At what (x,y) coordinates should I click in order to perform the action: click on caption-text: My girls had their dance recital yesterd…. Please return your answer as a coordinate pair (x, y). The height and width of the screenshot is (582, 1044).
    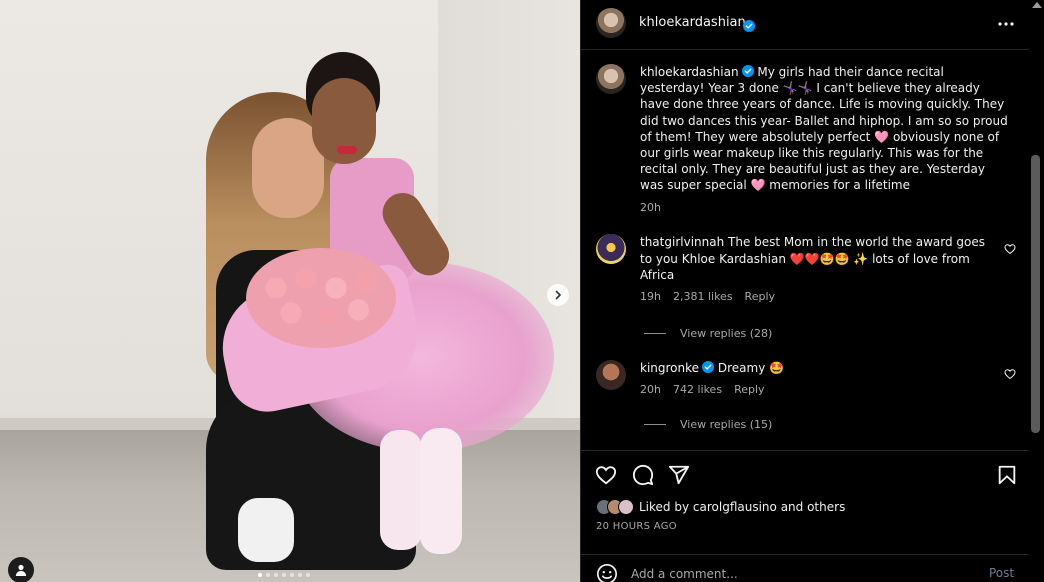
    Looking at the image, I should click on (824, 129).